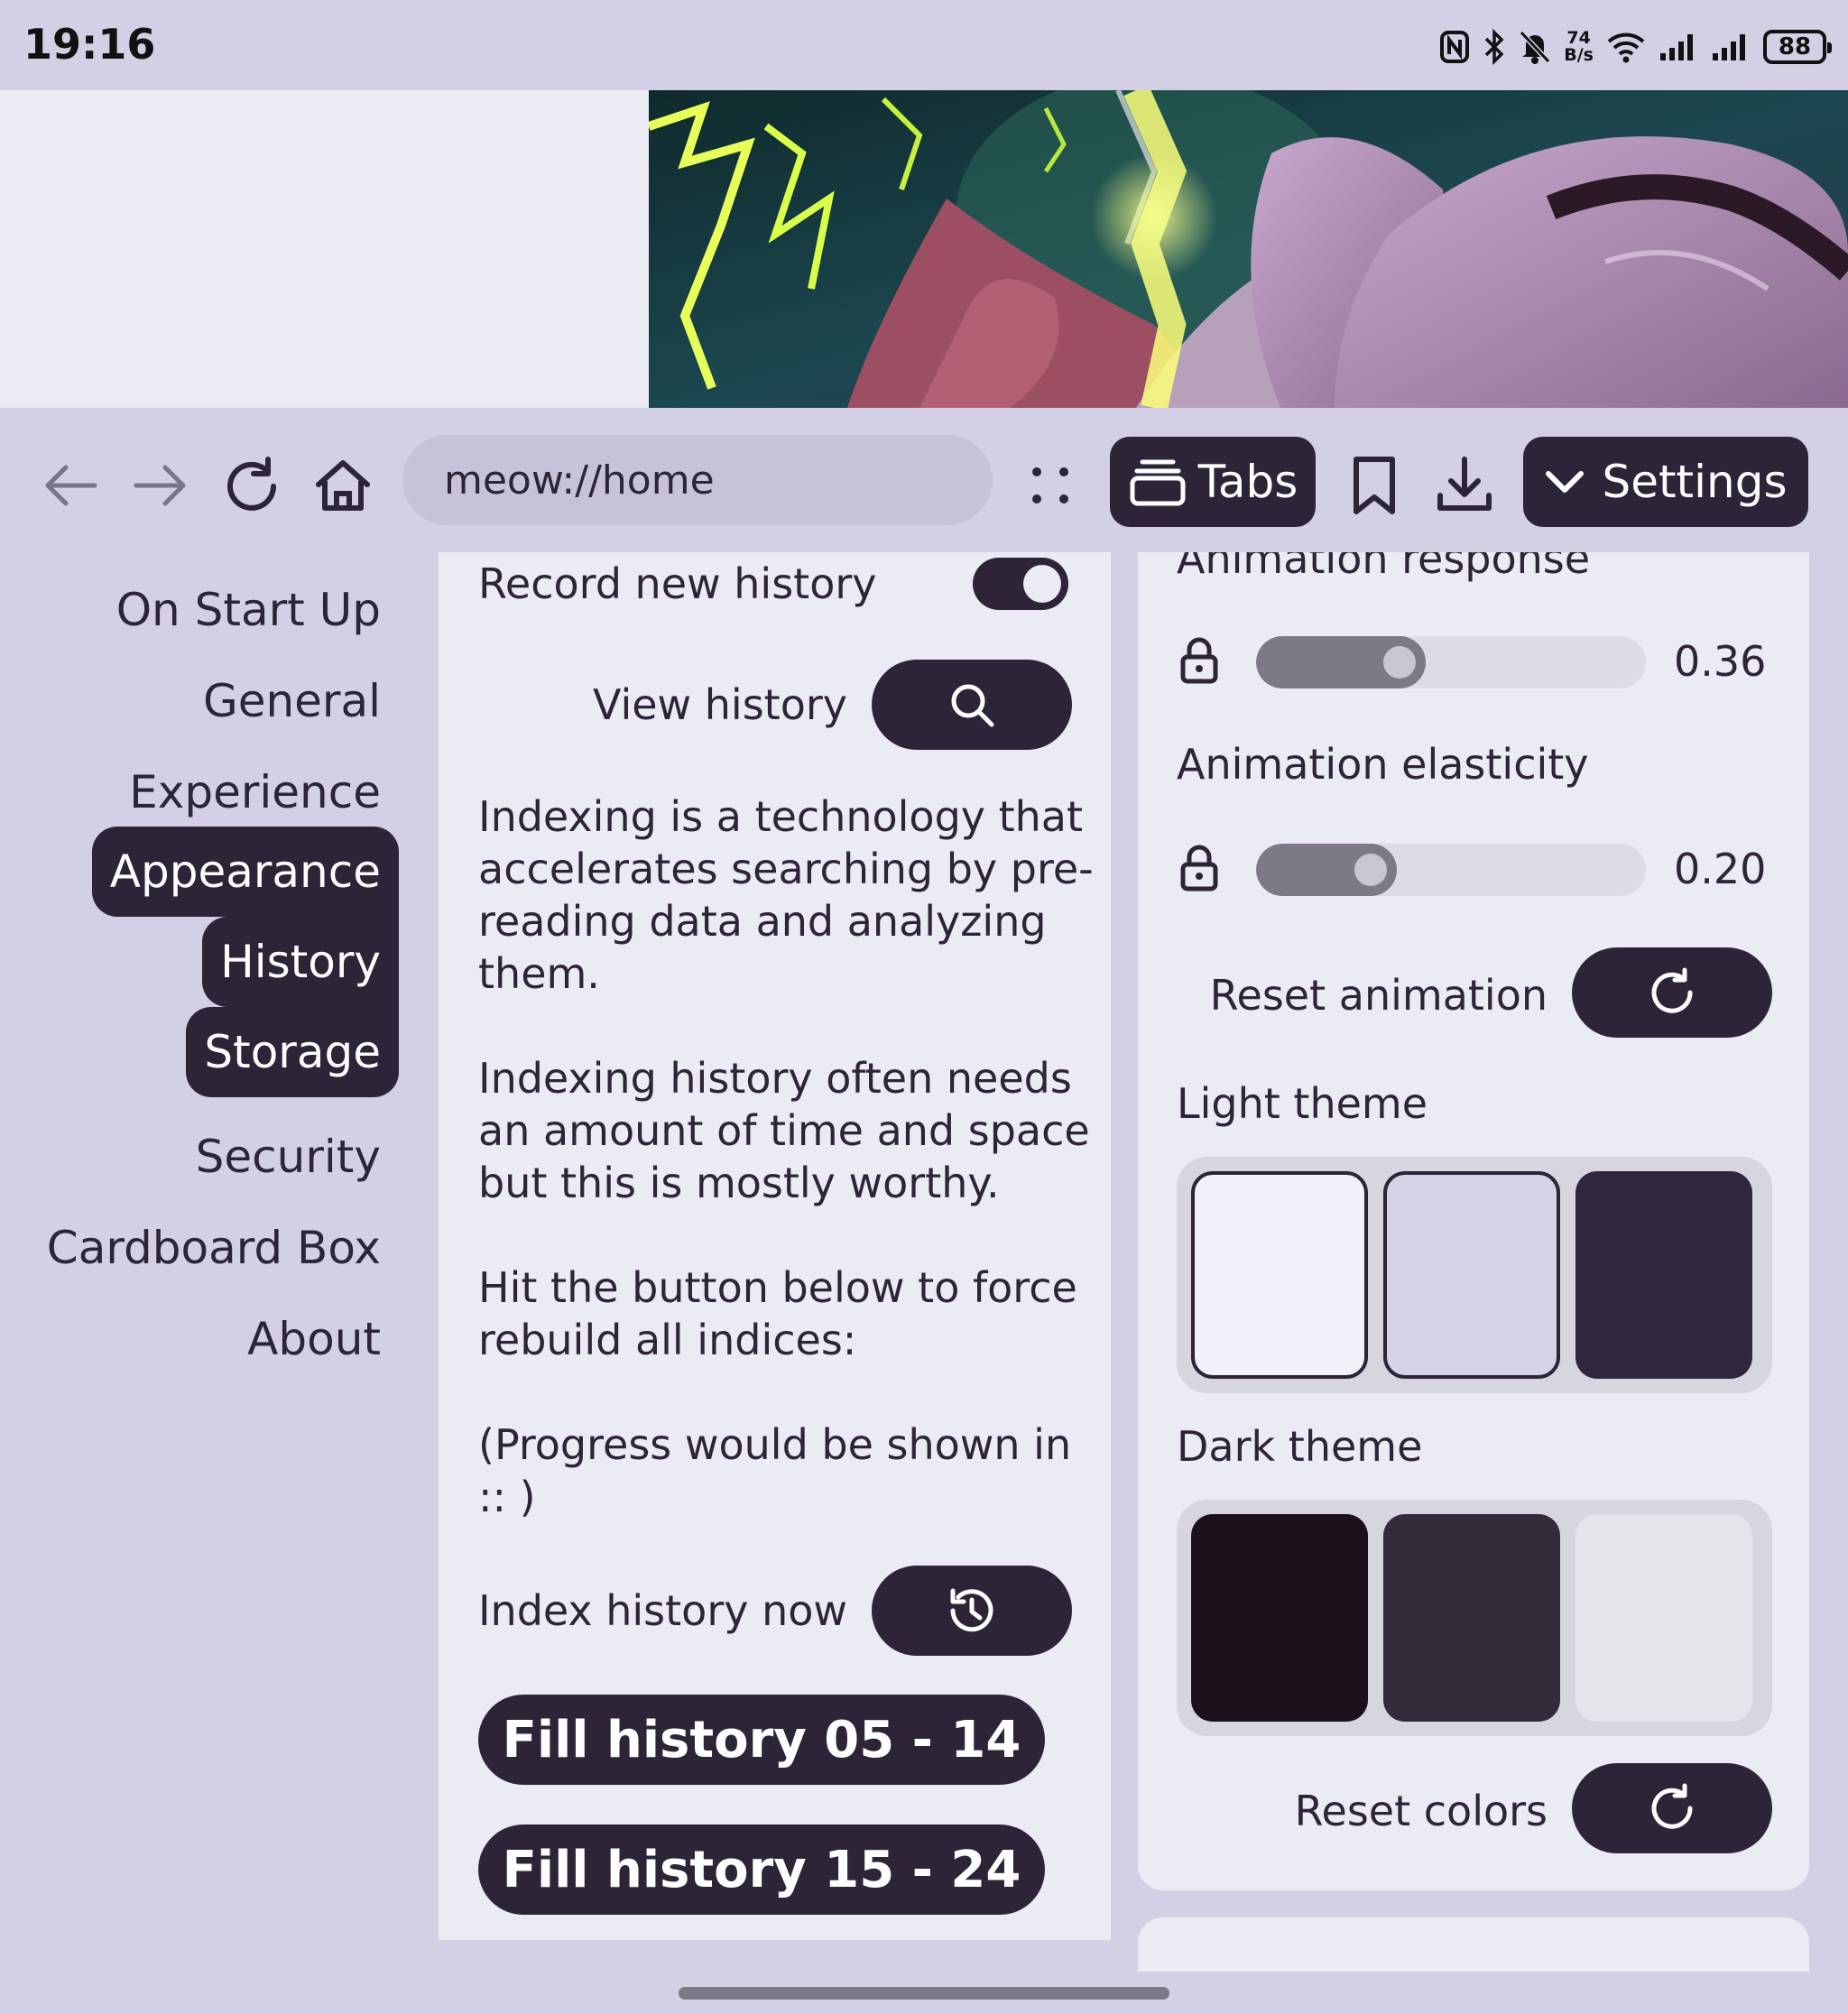 This screenshot has height=2014, width=1848. What do you see at coordinates (288, 1157) in the screenshot?
I see `sidebar-item-security: Security` at bounding box center [288, 1157].